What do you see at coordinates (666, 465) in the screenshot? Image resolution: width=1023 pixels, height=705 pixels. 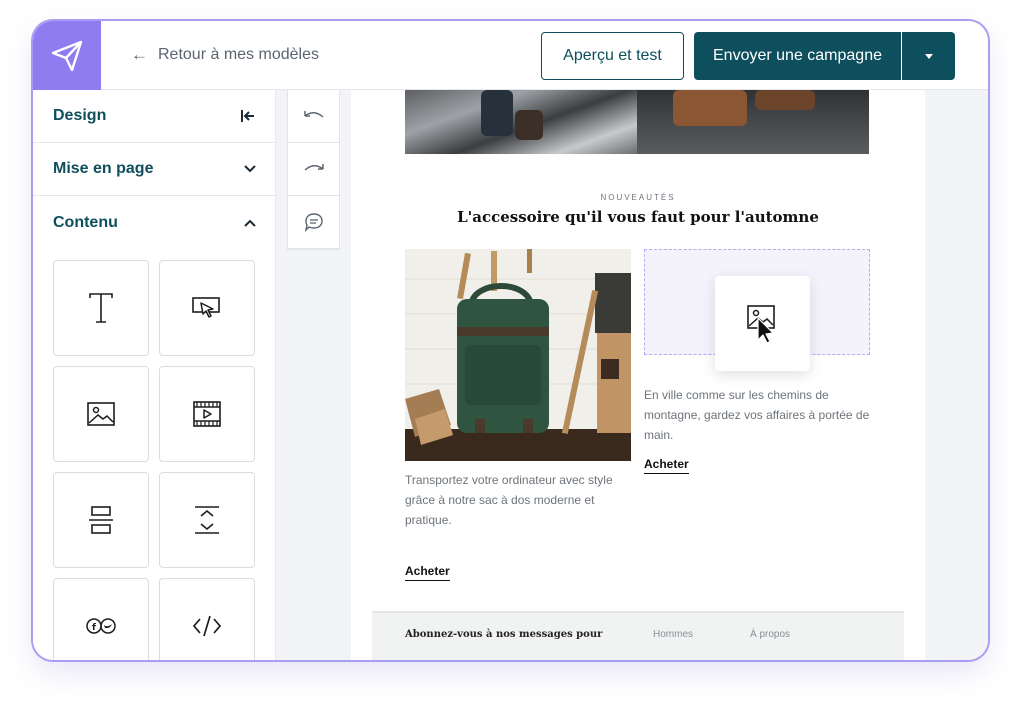 I see `product2-buy-link: Acheter` at bounding box center [666, 465].